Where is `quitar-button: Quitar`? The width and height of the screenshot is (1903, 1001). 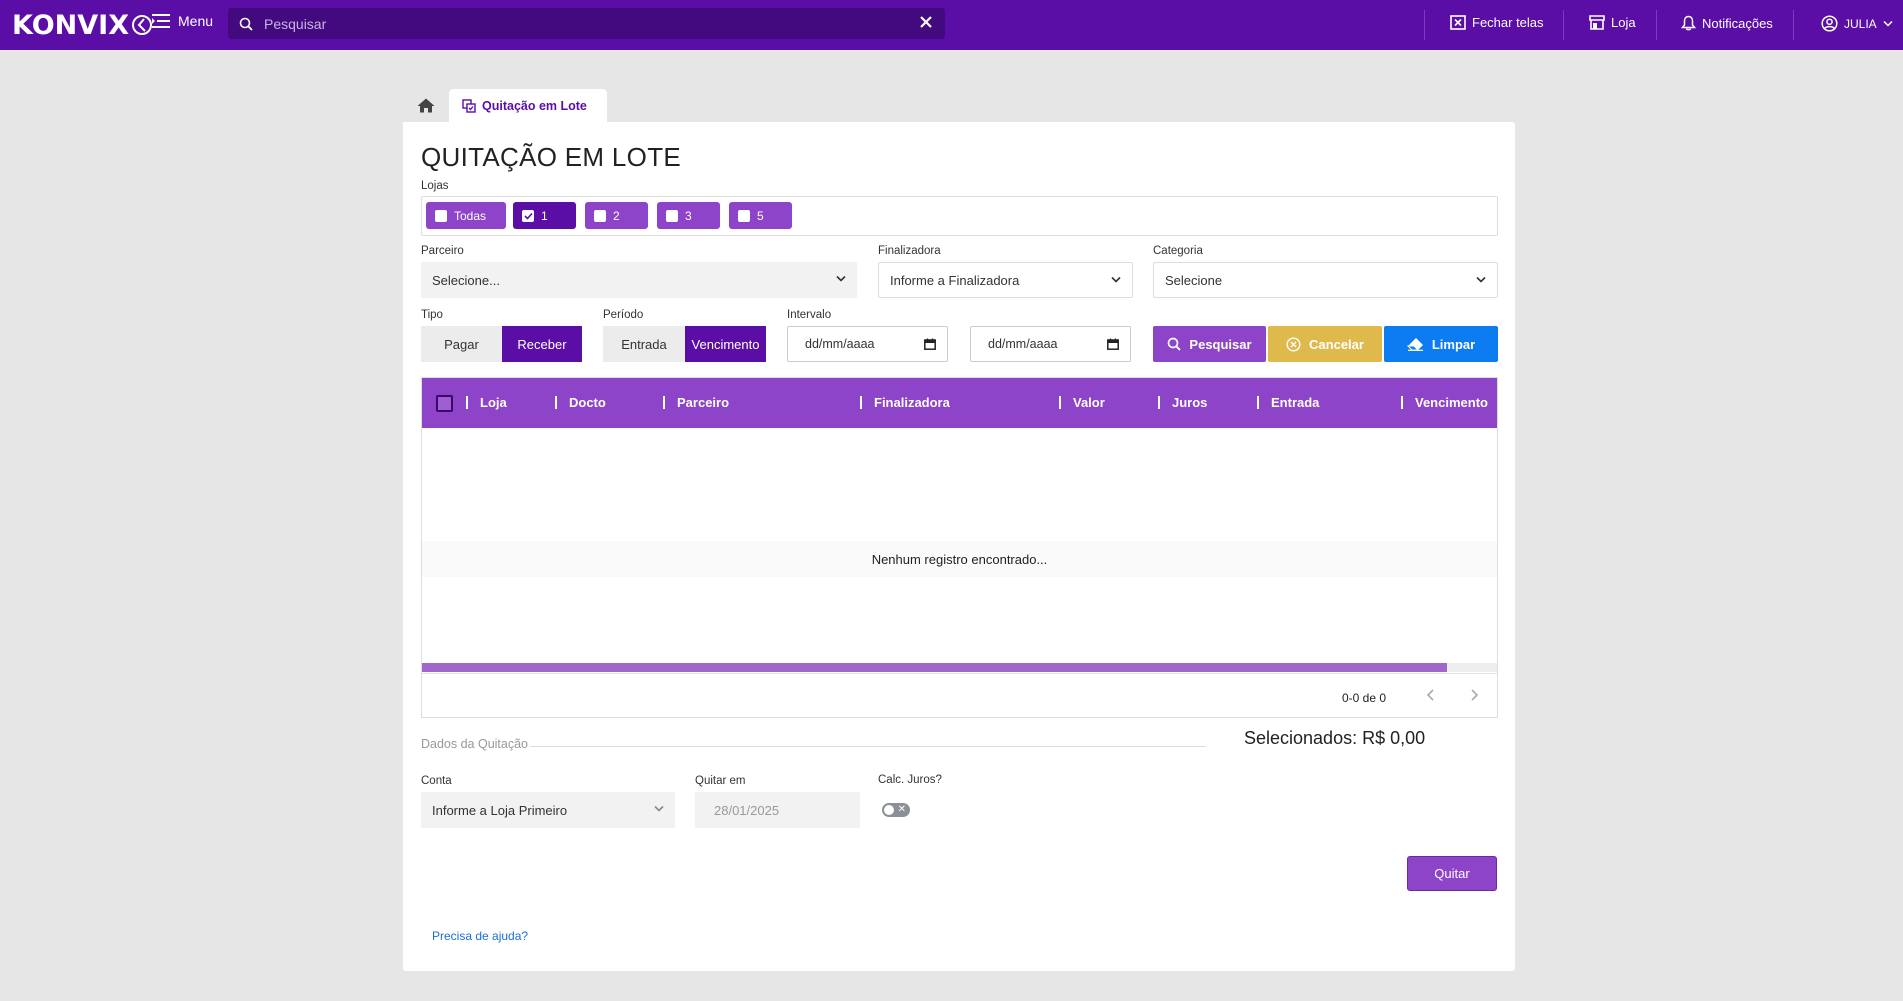 quitar-button: Quitar is located at coordinates (1452, 873).